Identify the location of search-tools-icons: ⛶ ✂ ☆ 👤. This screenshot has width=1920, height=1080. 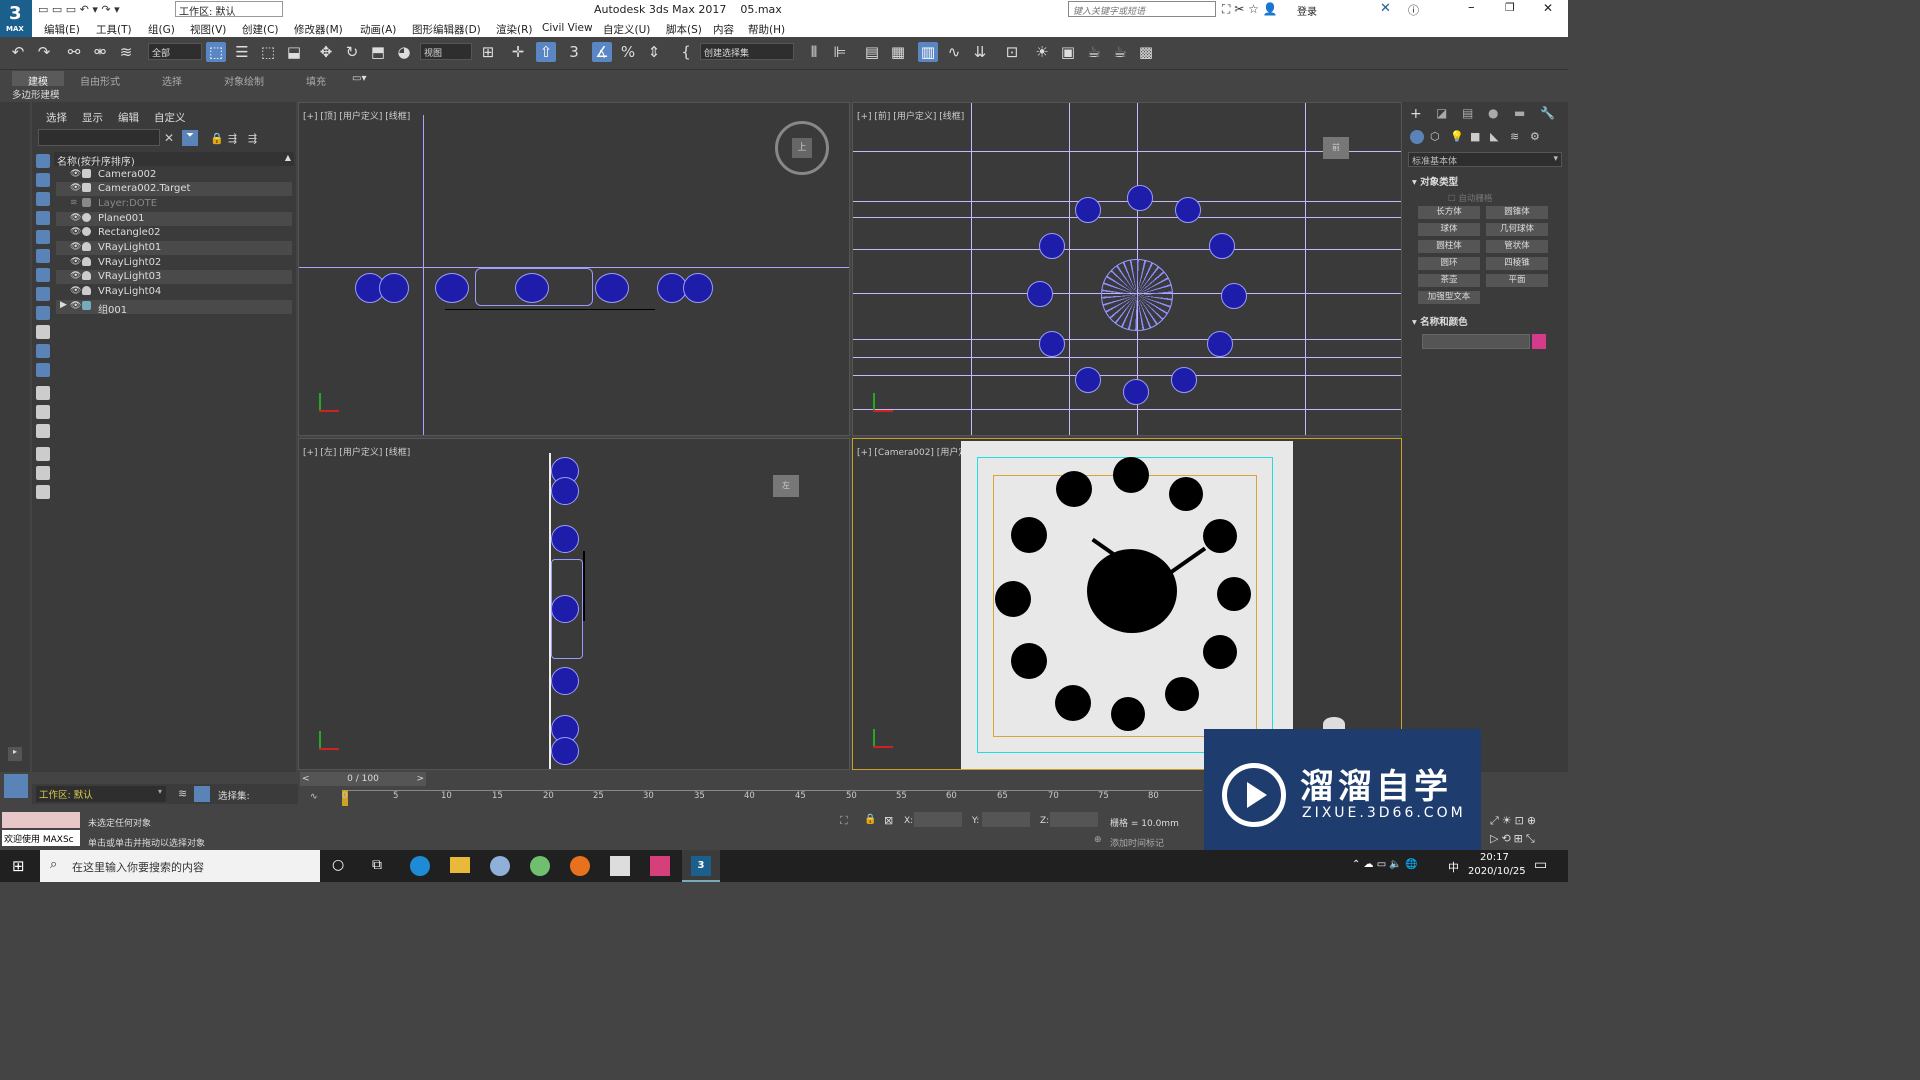
(1250, 9).